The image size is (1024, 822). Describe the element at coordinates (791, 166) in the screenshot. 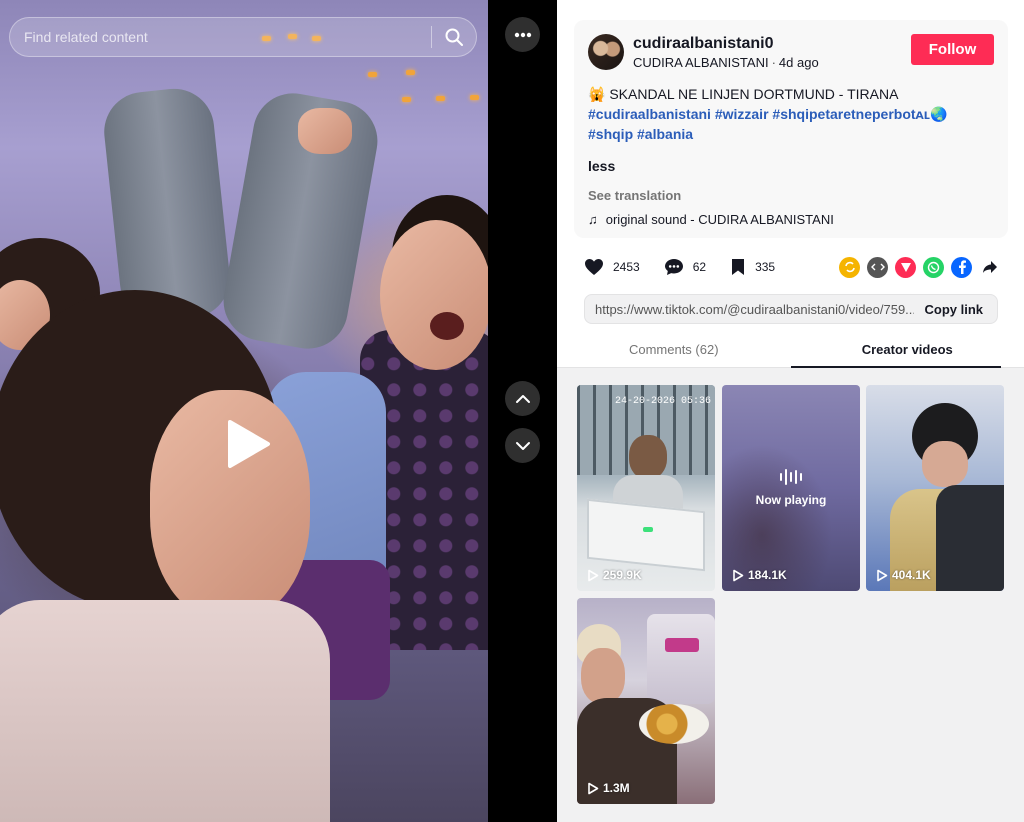

I see `less-button: less` at that location.